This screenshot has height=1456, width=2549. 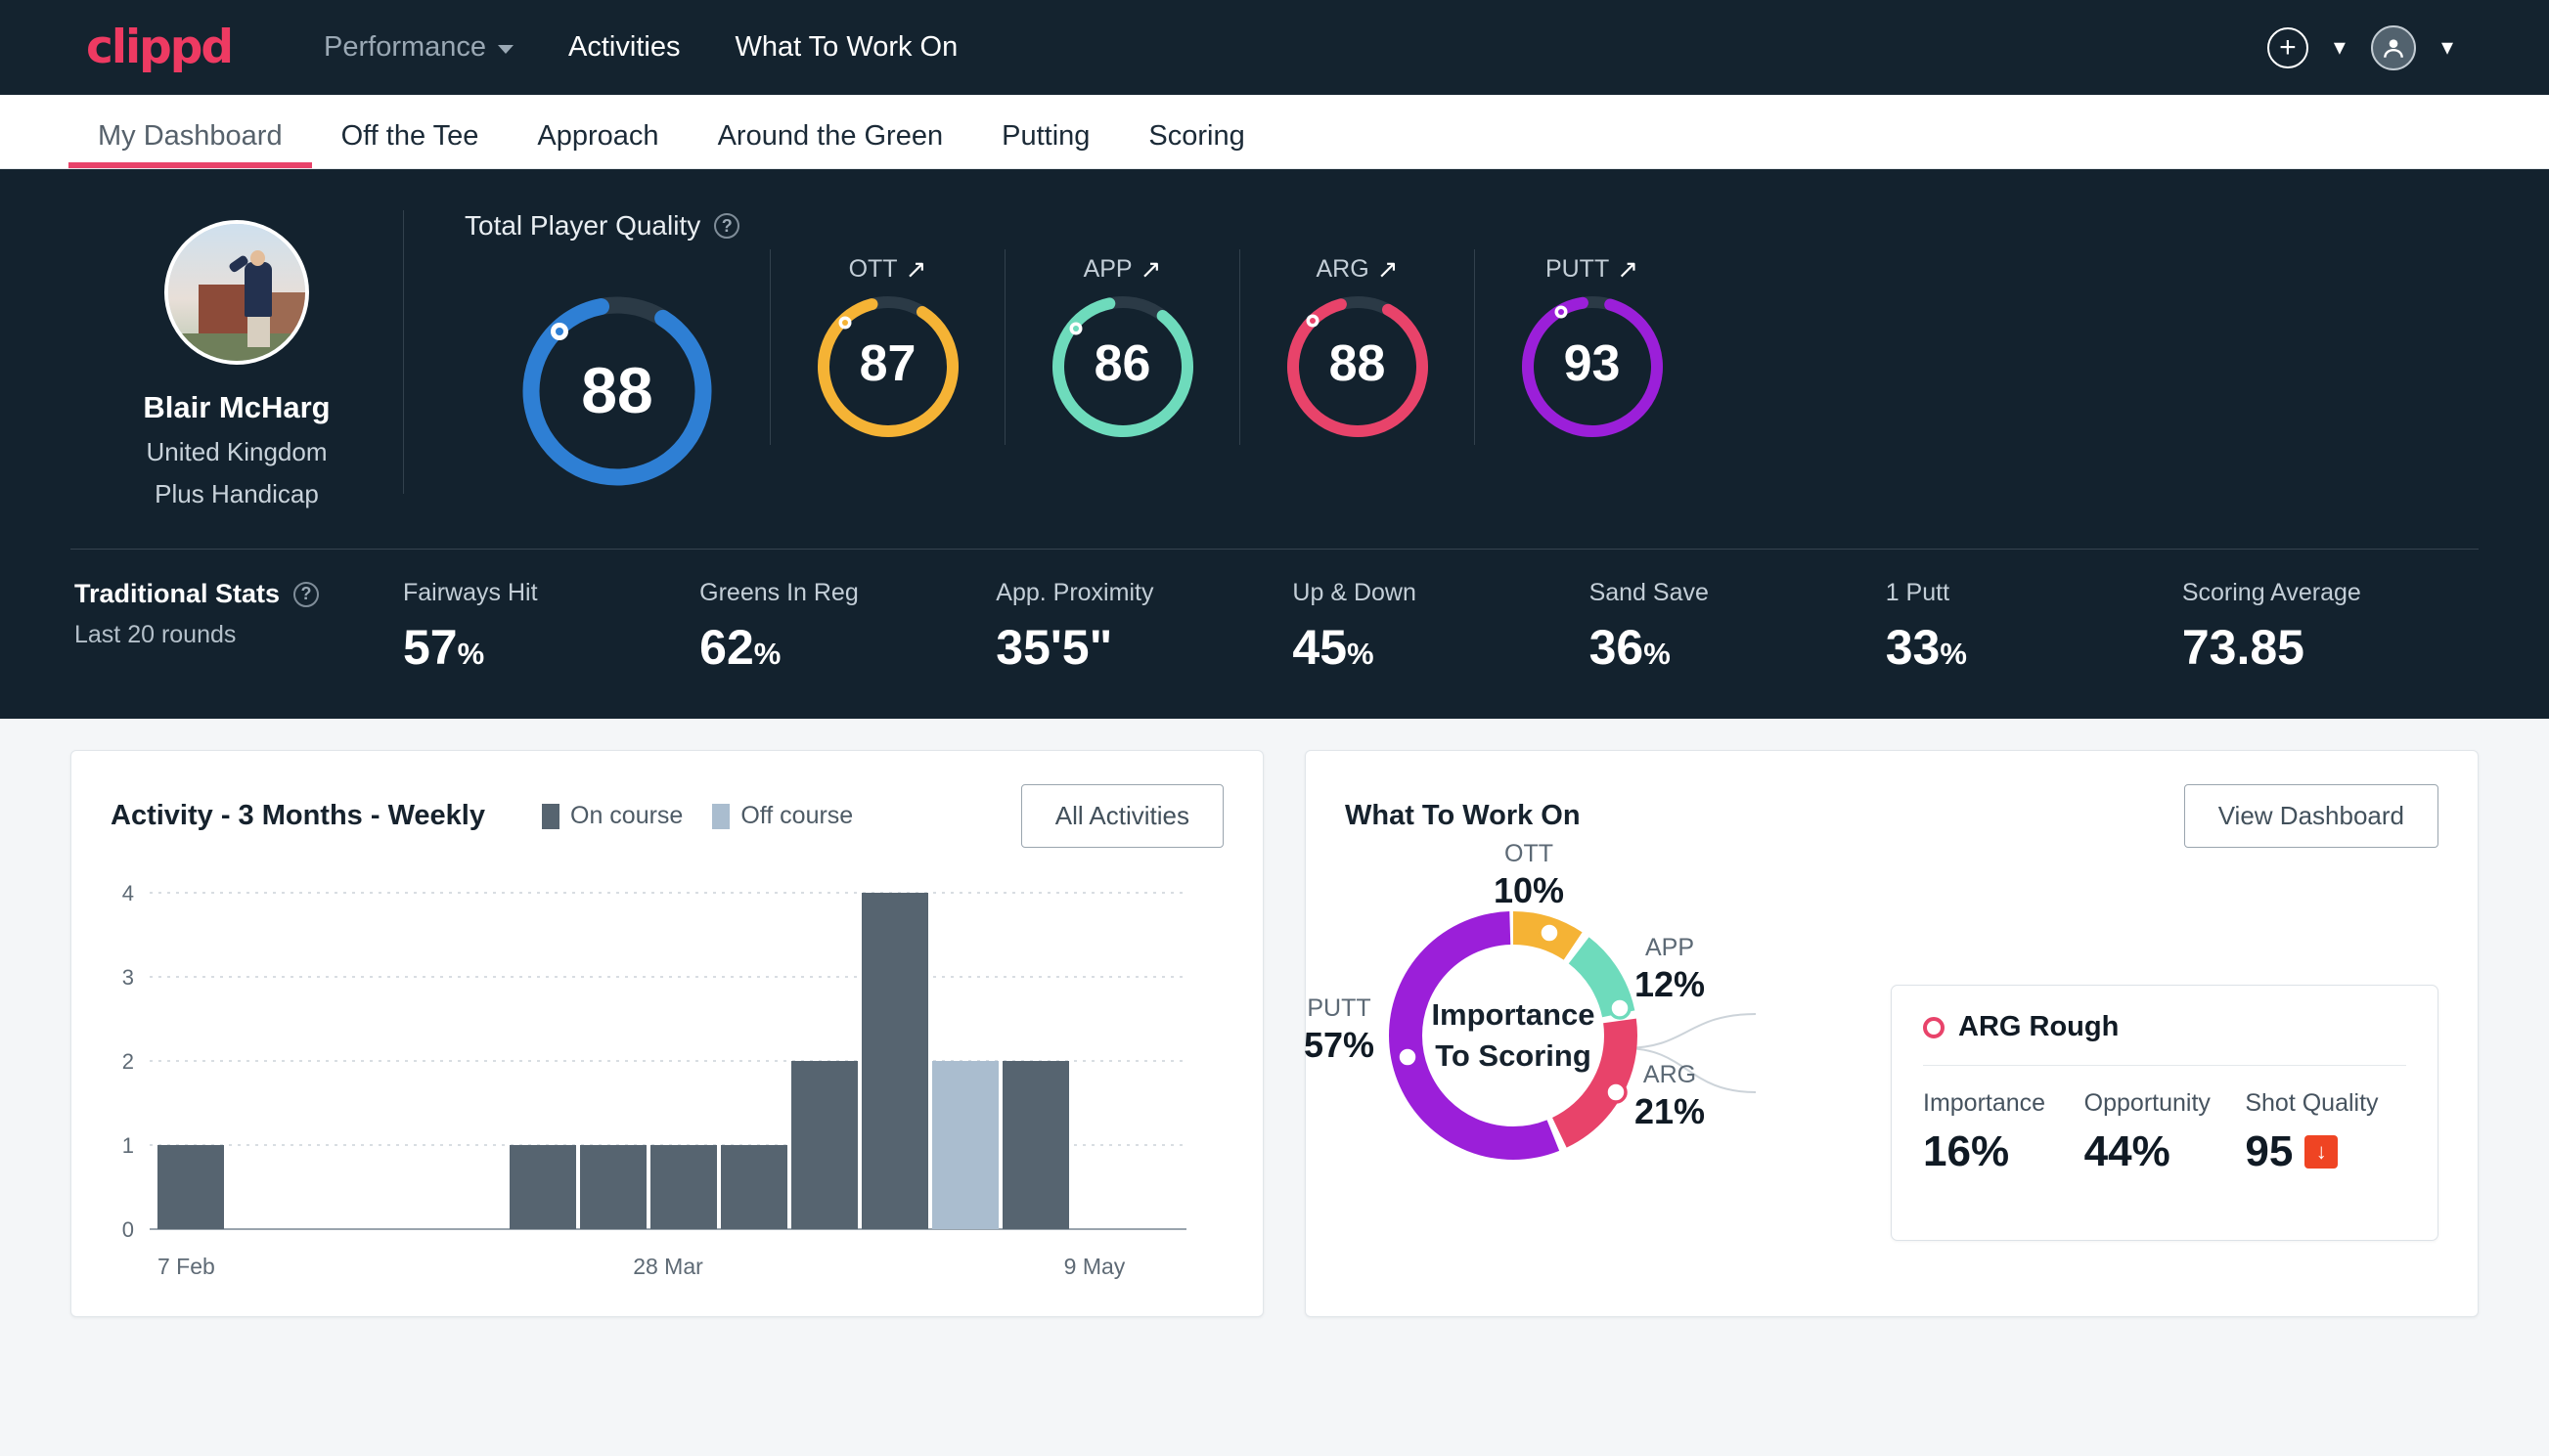 I want to click on donut-label-app-value: 12%, so click(x=1670, y=983).